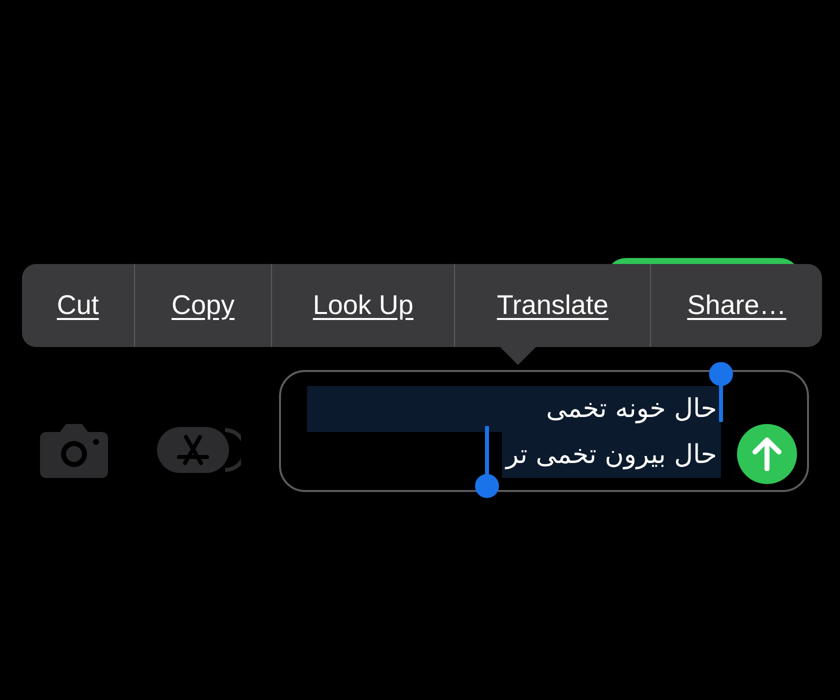 The image size is (840, 700). Describe the element at coordinates (363, 305) in the screenshot. I see `menu-item: Look Up` at that location.